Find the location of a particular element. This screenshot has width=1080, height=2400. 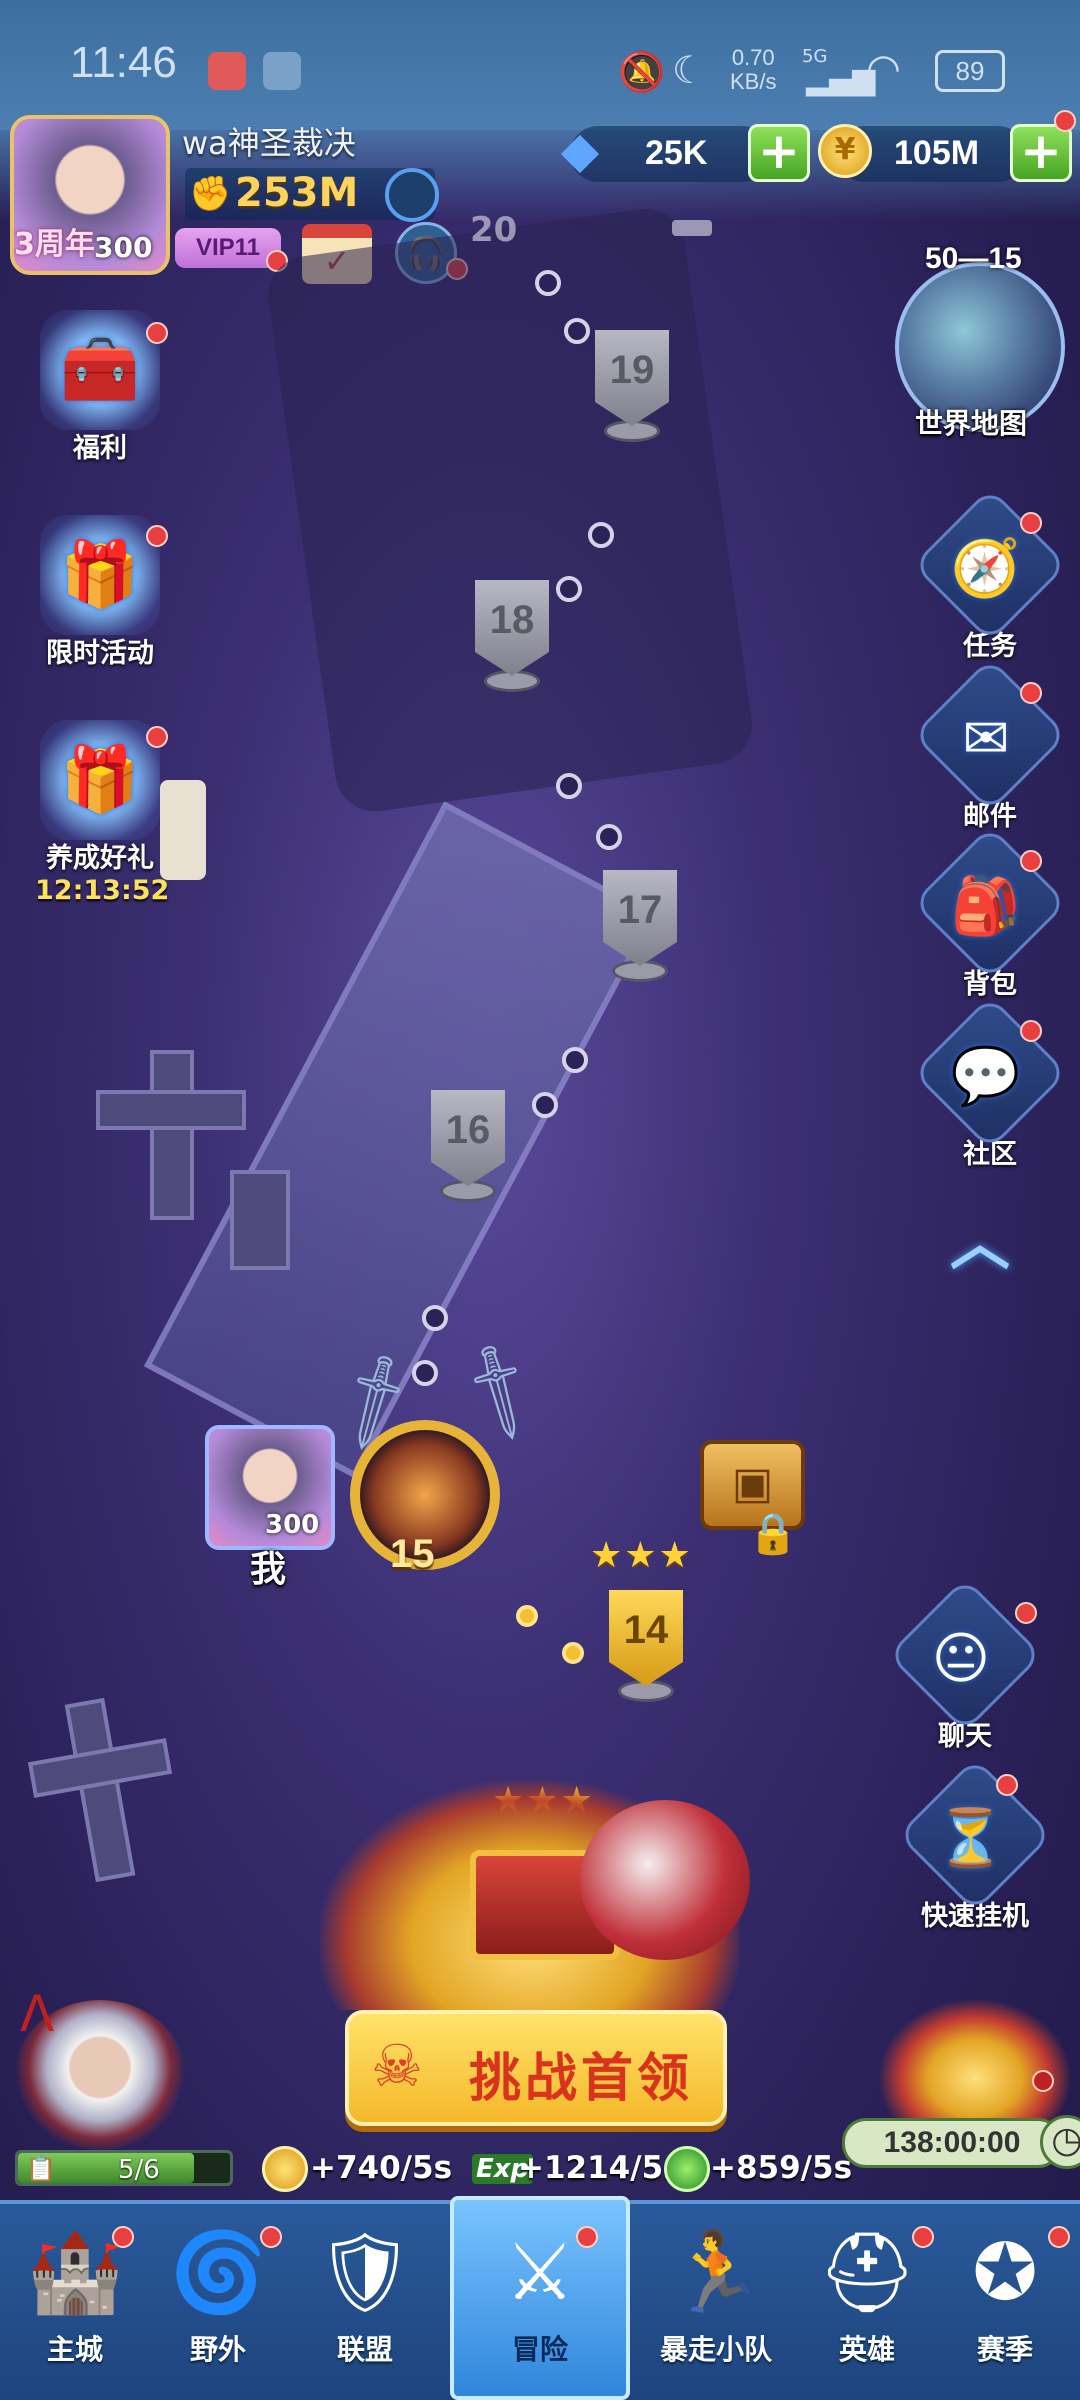

idle-chest-dot is located at coordinates (1043, 2081).